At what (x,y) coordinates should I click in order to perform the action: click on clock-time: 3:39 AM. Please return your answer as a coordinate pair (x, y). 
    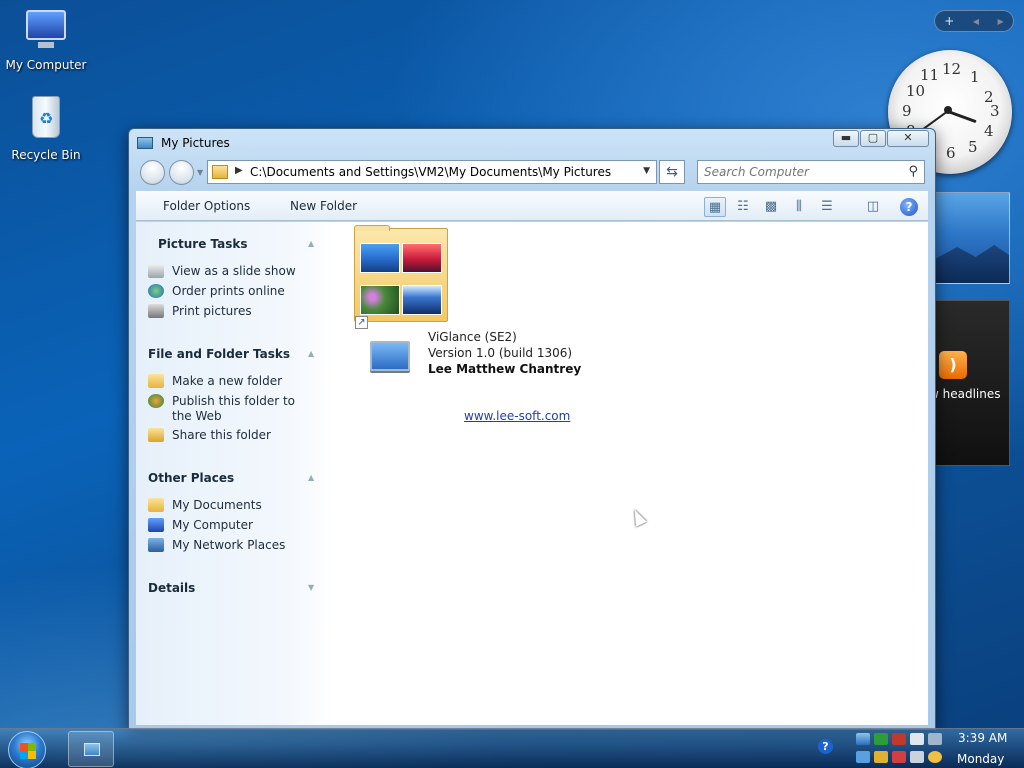
    Looking at the image, I should click on (982, 738).